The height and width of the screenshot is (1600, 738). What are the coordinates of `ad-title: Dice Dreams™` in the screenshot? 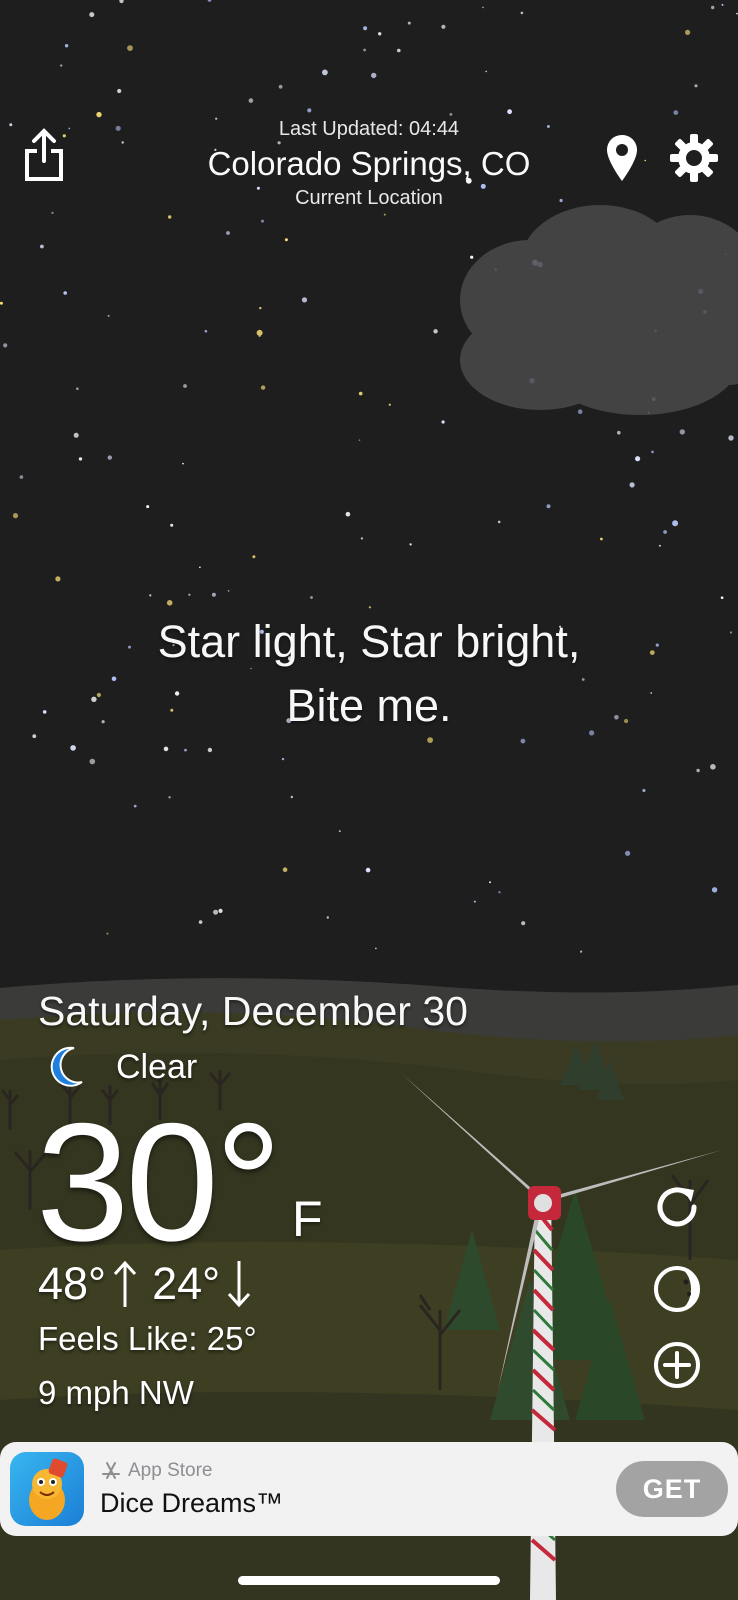 It's located at (192, 1502).